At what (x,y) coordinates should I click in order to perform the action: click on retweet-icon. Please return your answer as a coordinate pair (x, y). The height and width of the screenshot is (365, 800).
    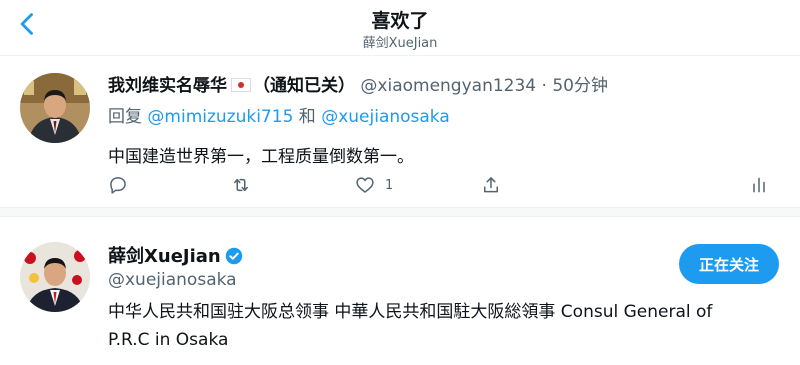
    Looking at the image, I should click on (241, 185).